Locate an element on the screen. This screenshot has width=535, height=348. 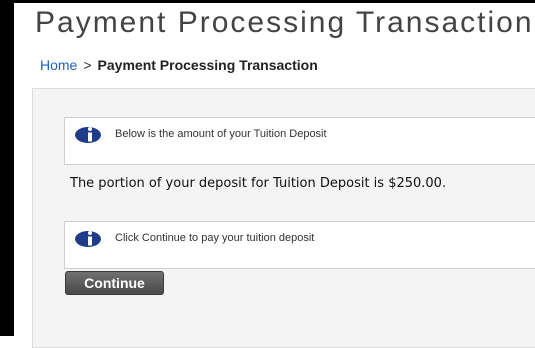
page-title: Payment Processing Transaction is located at coordinates (284, 22).